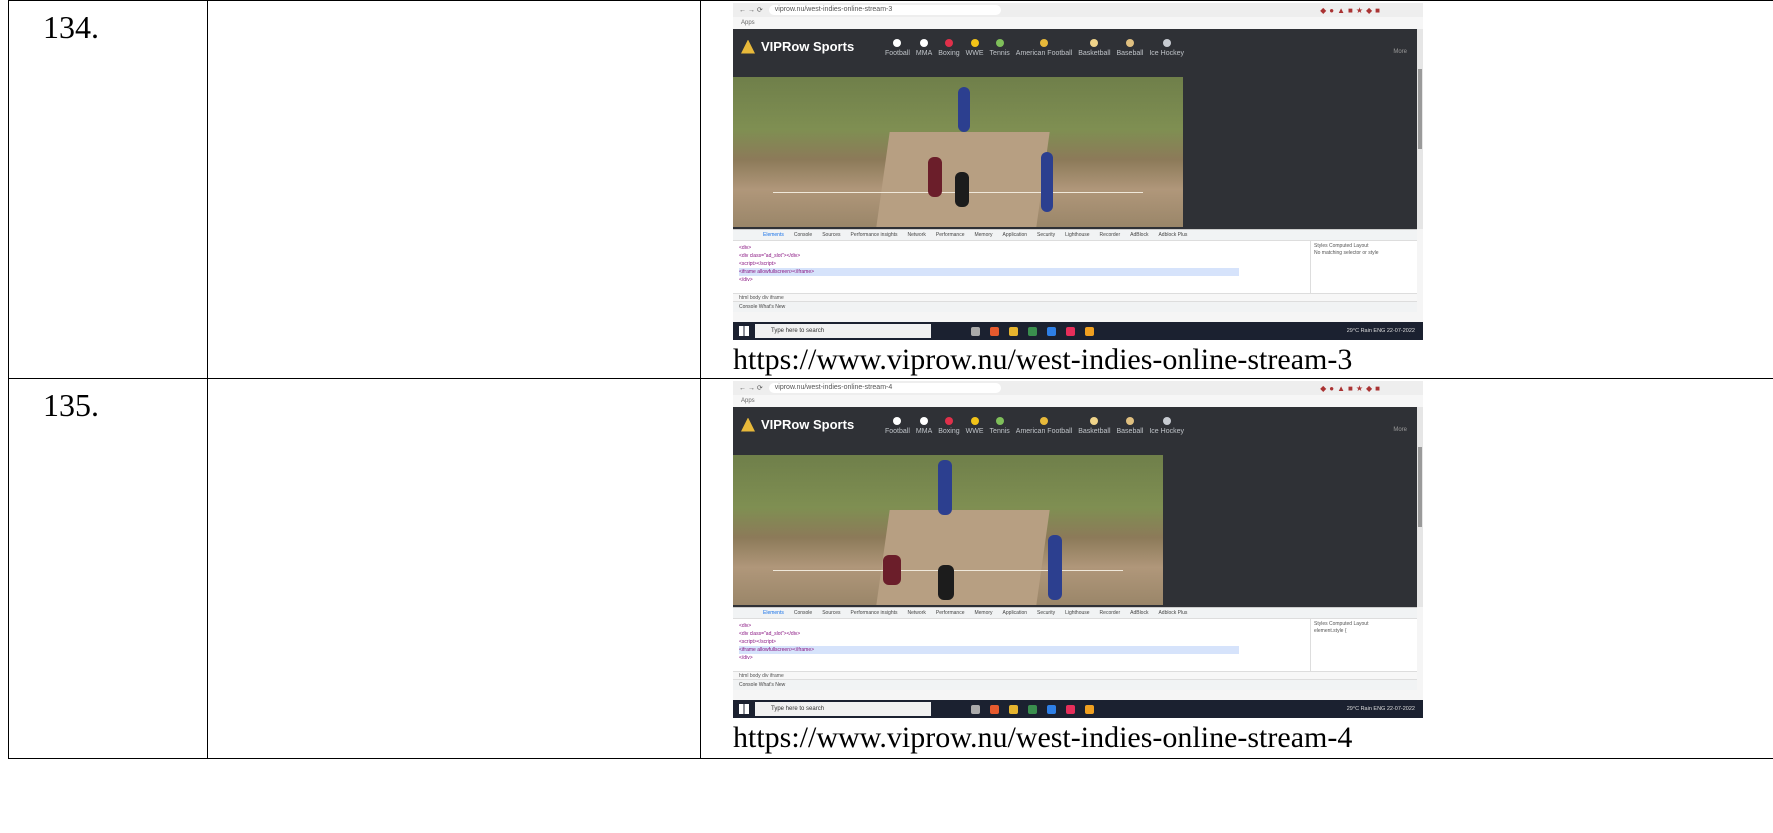  What do you see at coordinates (108, 568) in the screenshot?
I see `row-number: 135.` at bounding box center [108, 568].